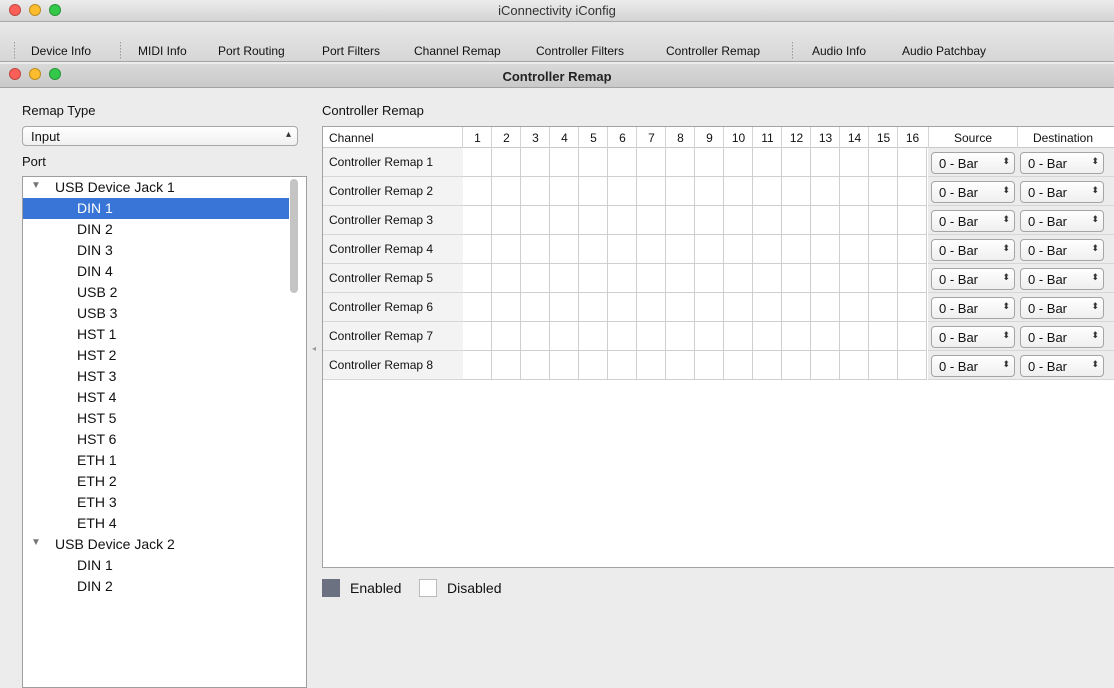 The image size is (1114, 688). I want to click on tree-item: HST 5, so click(156, 418).